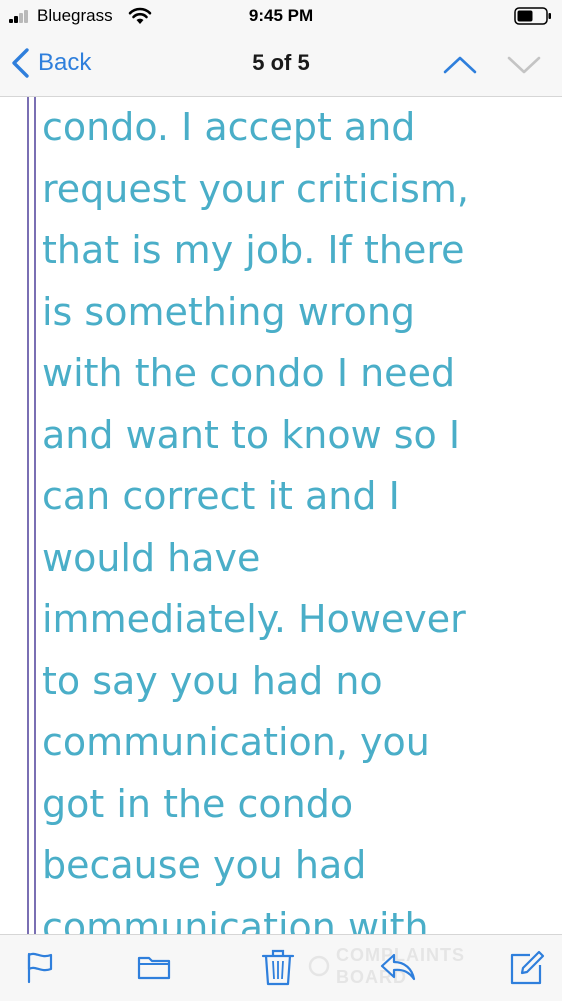 This screenshot has width=562, height=1001. I want to click on message-line: and want to know so I, so click(251, 434).